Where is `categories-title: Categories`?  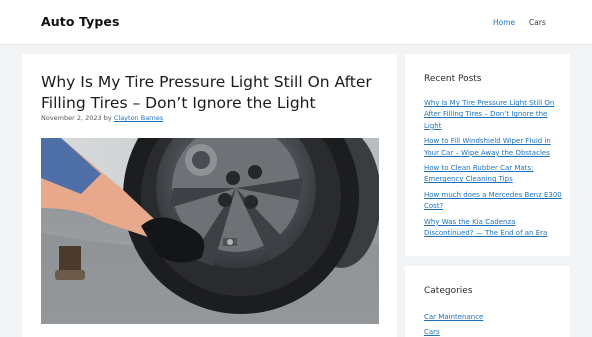
categories-title: Categories is located at coordinates (448, 291).